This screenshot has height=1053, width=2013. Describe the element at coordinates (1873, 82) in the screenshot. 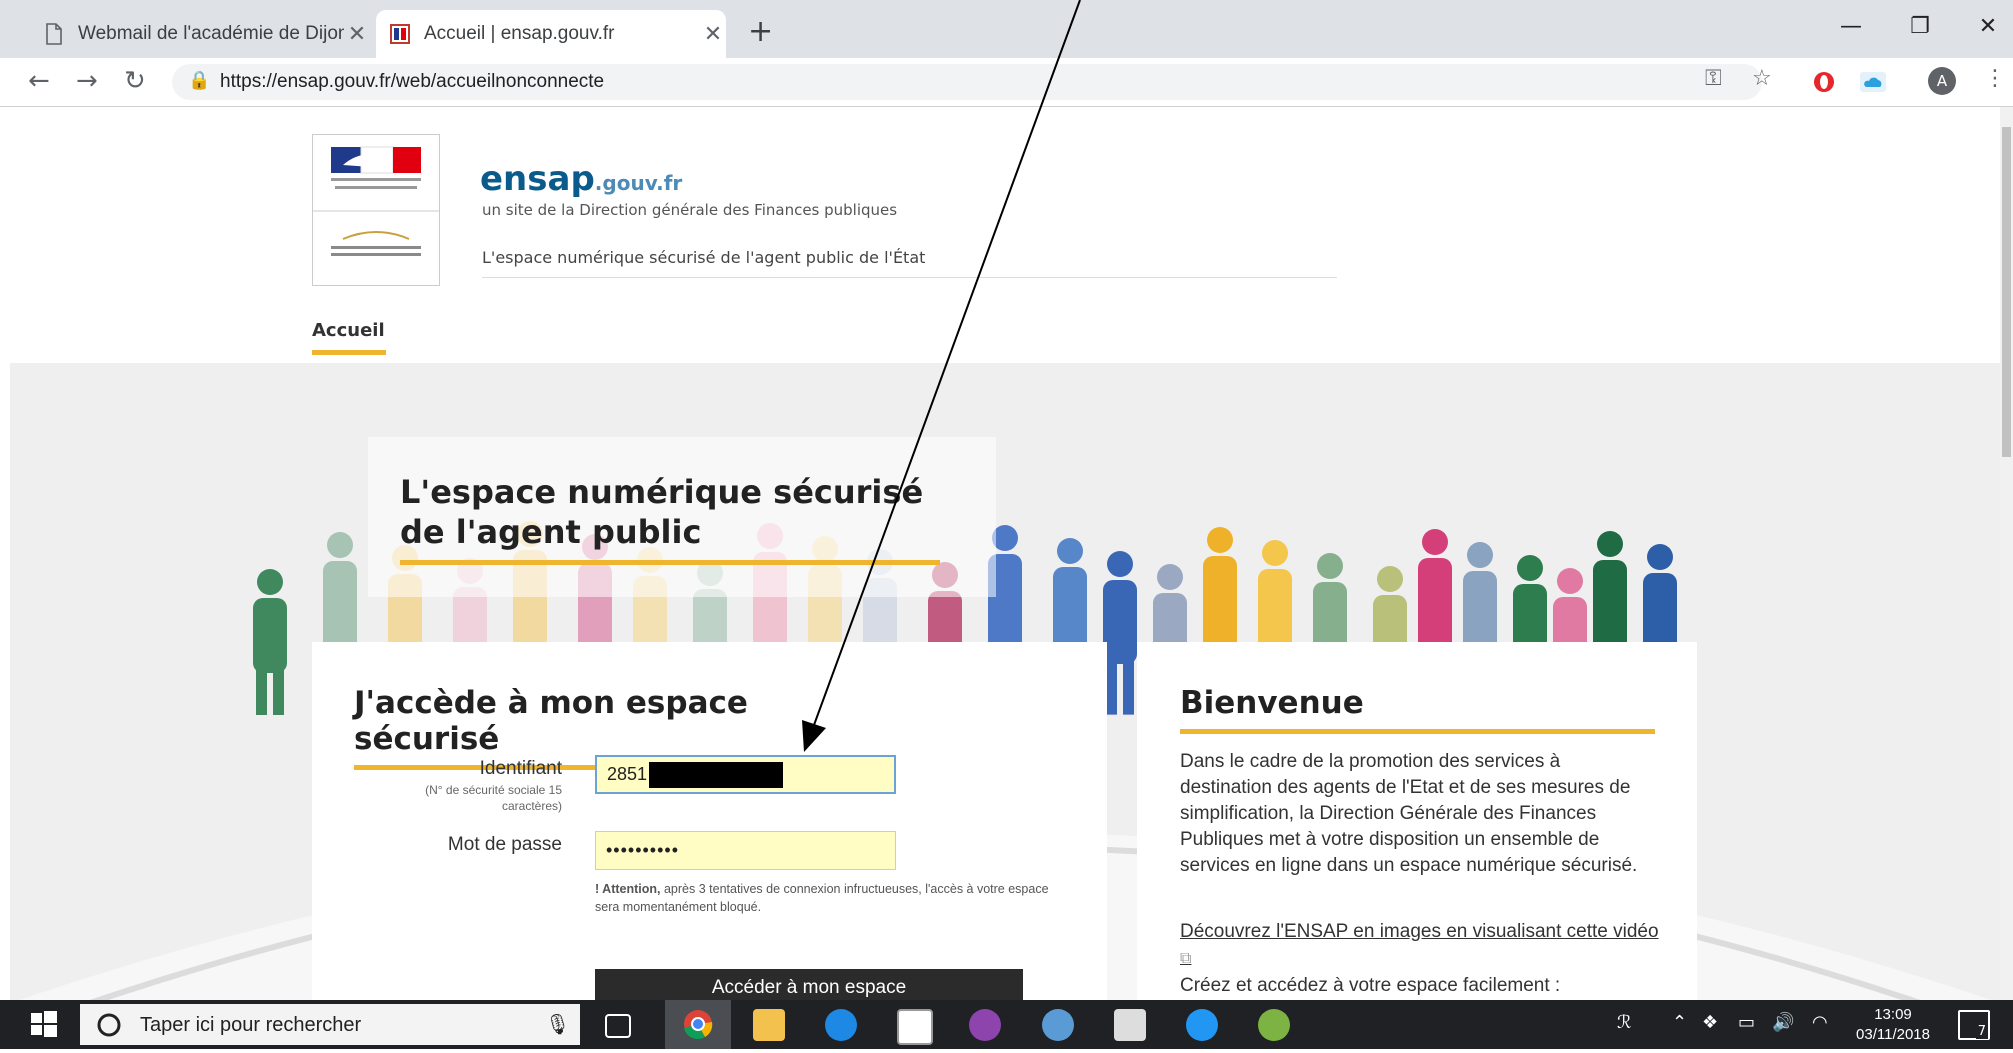

I see `cloud-extension-icon` at that location.